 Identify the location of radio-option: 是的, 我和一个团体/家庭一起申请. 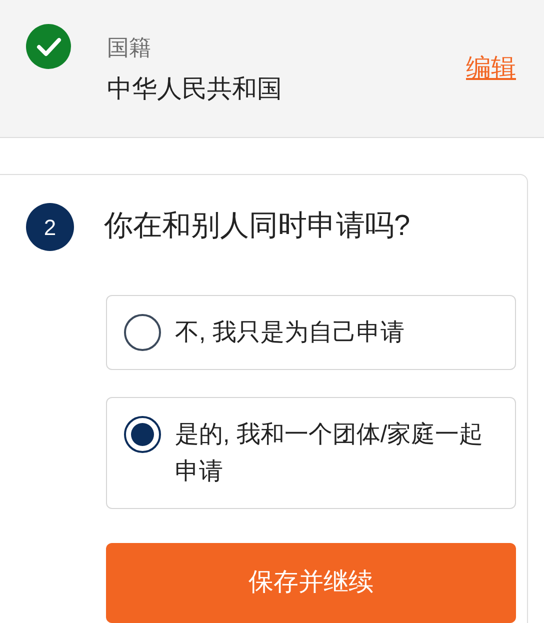
(311, 453).